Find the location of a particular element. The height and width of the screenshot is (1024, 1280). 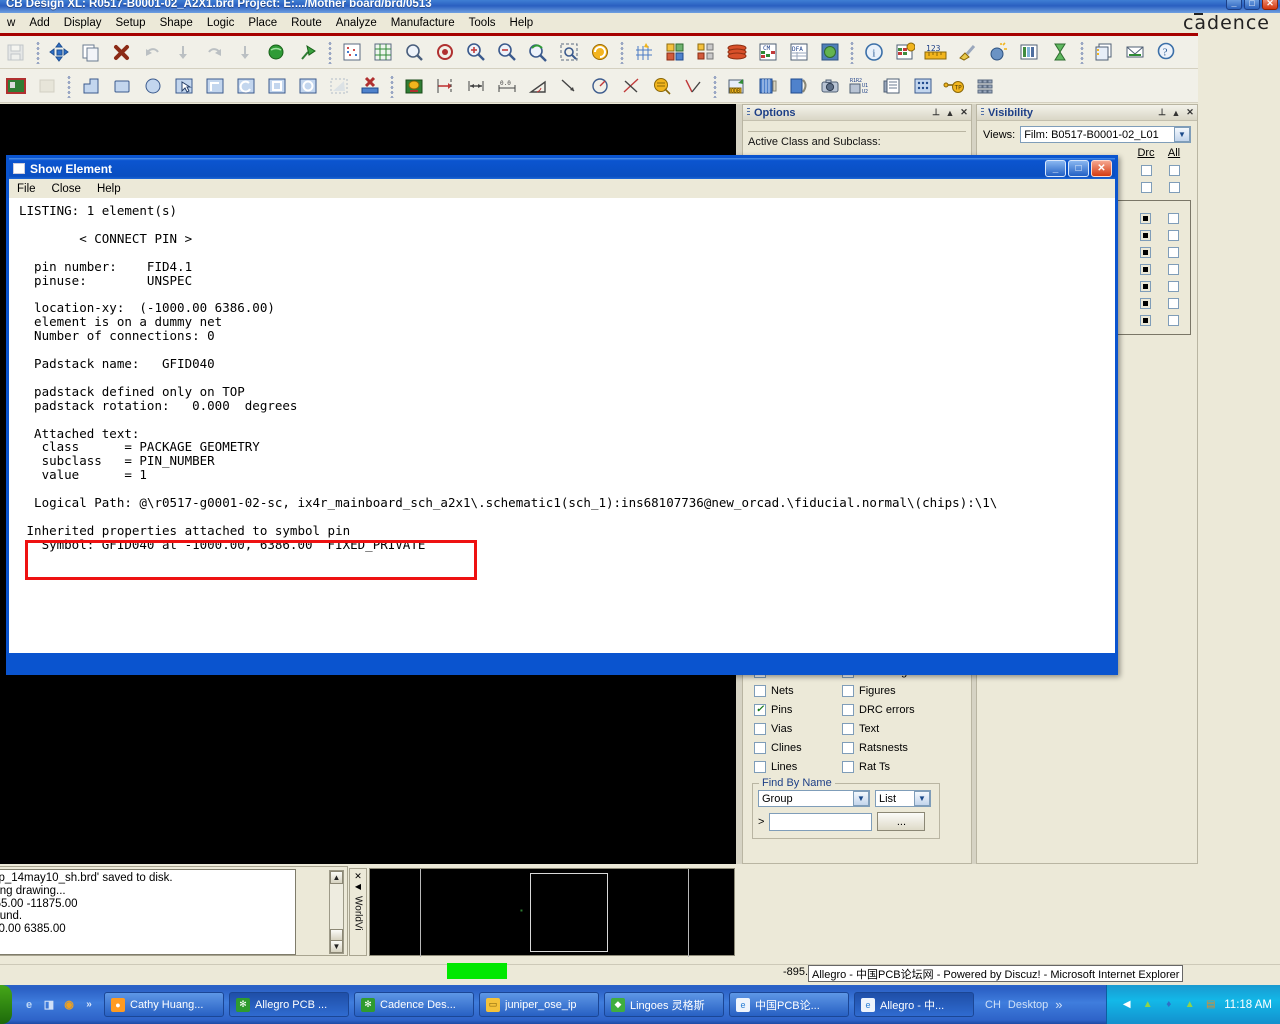

menu-item-place: Place is located at coordinates (262, 23).